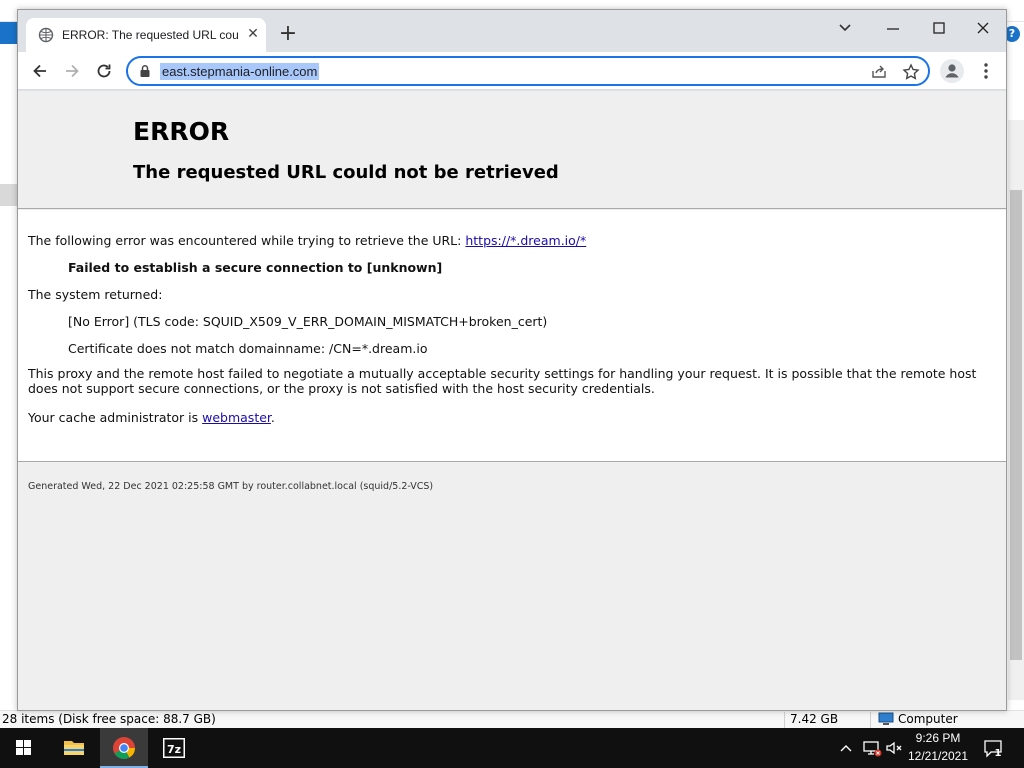  What do you see at coordinates (74, 748) in the screenshot?
I see `file-explorer-icon` at bounding box center [74, 748].